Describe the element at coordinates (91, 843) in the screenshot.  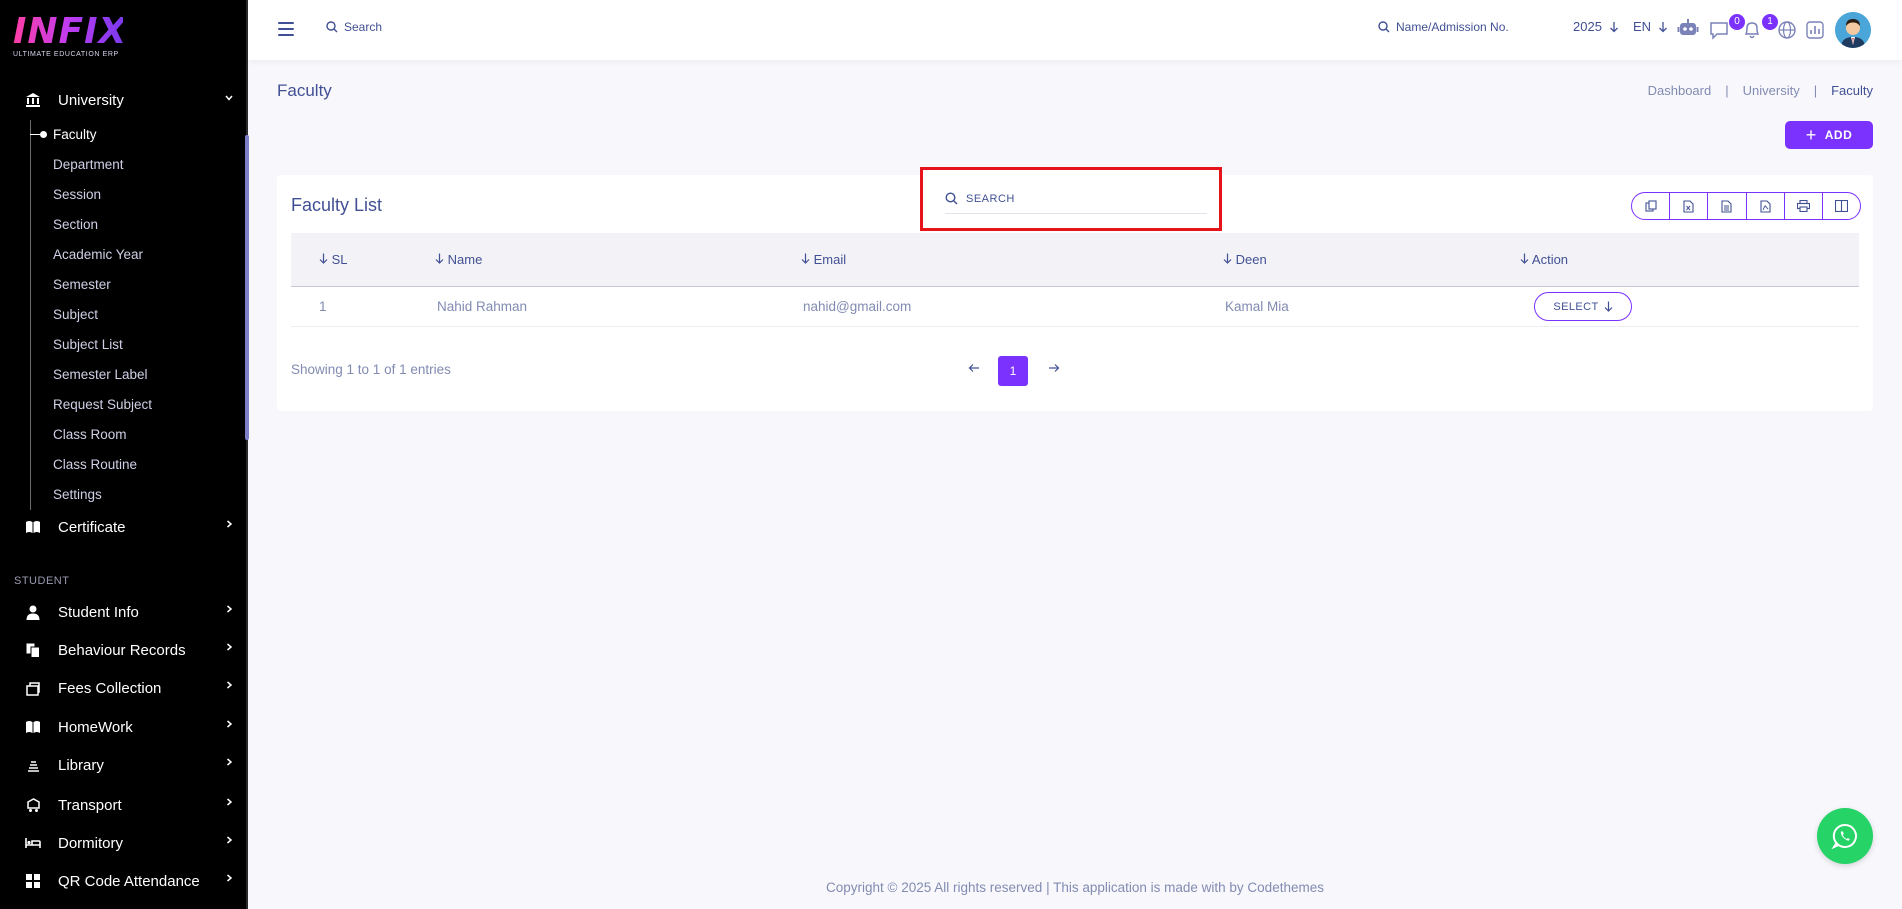
I see `sidebar-item-label: Dormitory` at that location.